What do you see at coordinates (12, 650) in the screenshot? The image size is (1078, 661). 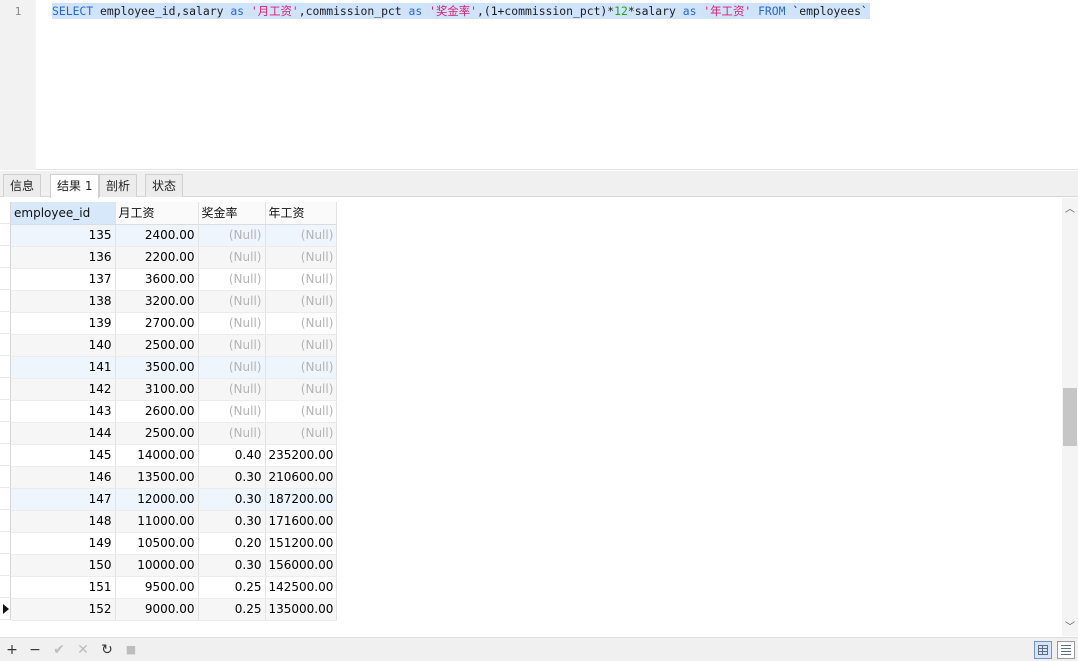 I see `add-record-icon: +` at bounding box center [12, 650].